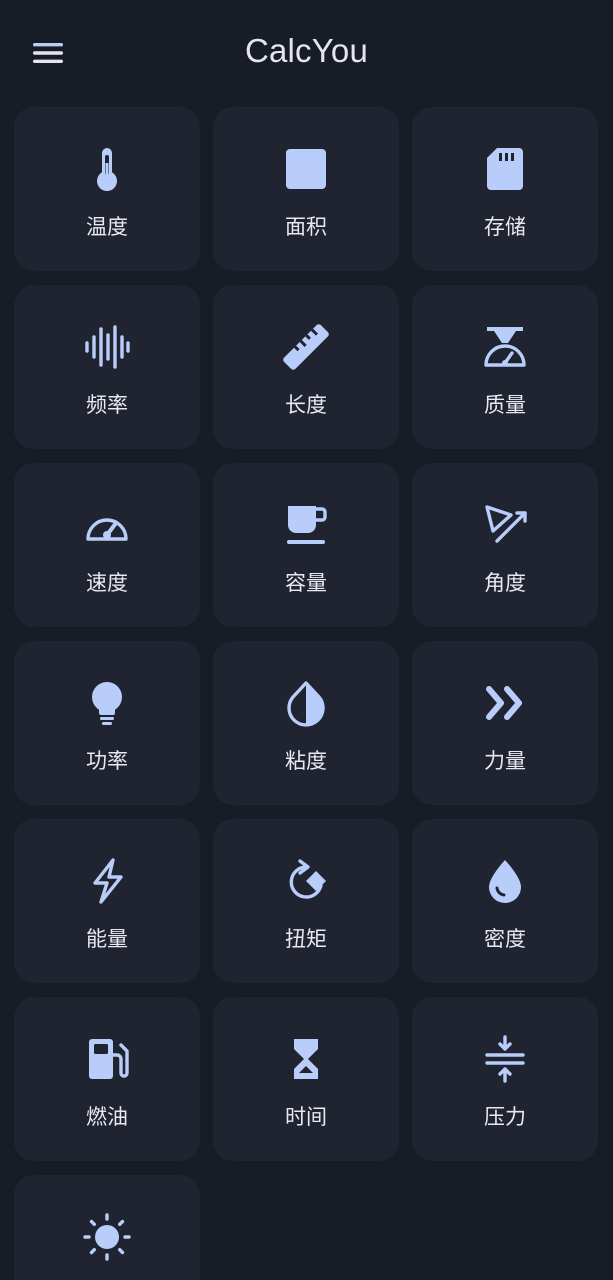  Describe the element at coordinates (306, 704) in the screenshot. I see `contrast-drop-icon` at that location.